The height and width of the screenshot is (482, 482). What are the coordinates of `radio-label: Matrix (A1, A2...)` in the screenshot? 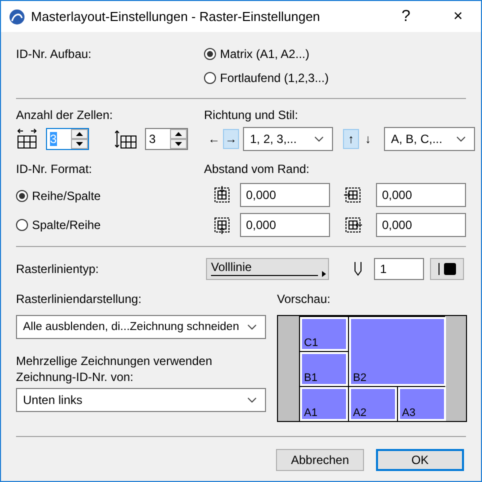 It's located at (265, 54).